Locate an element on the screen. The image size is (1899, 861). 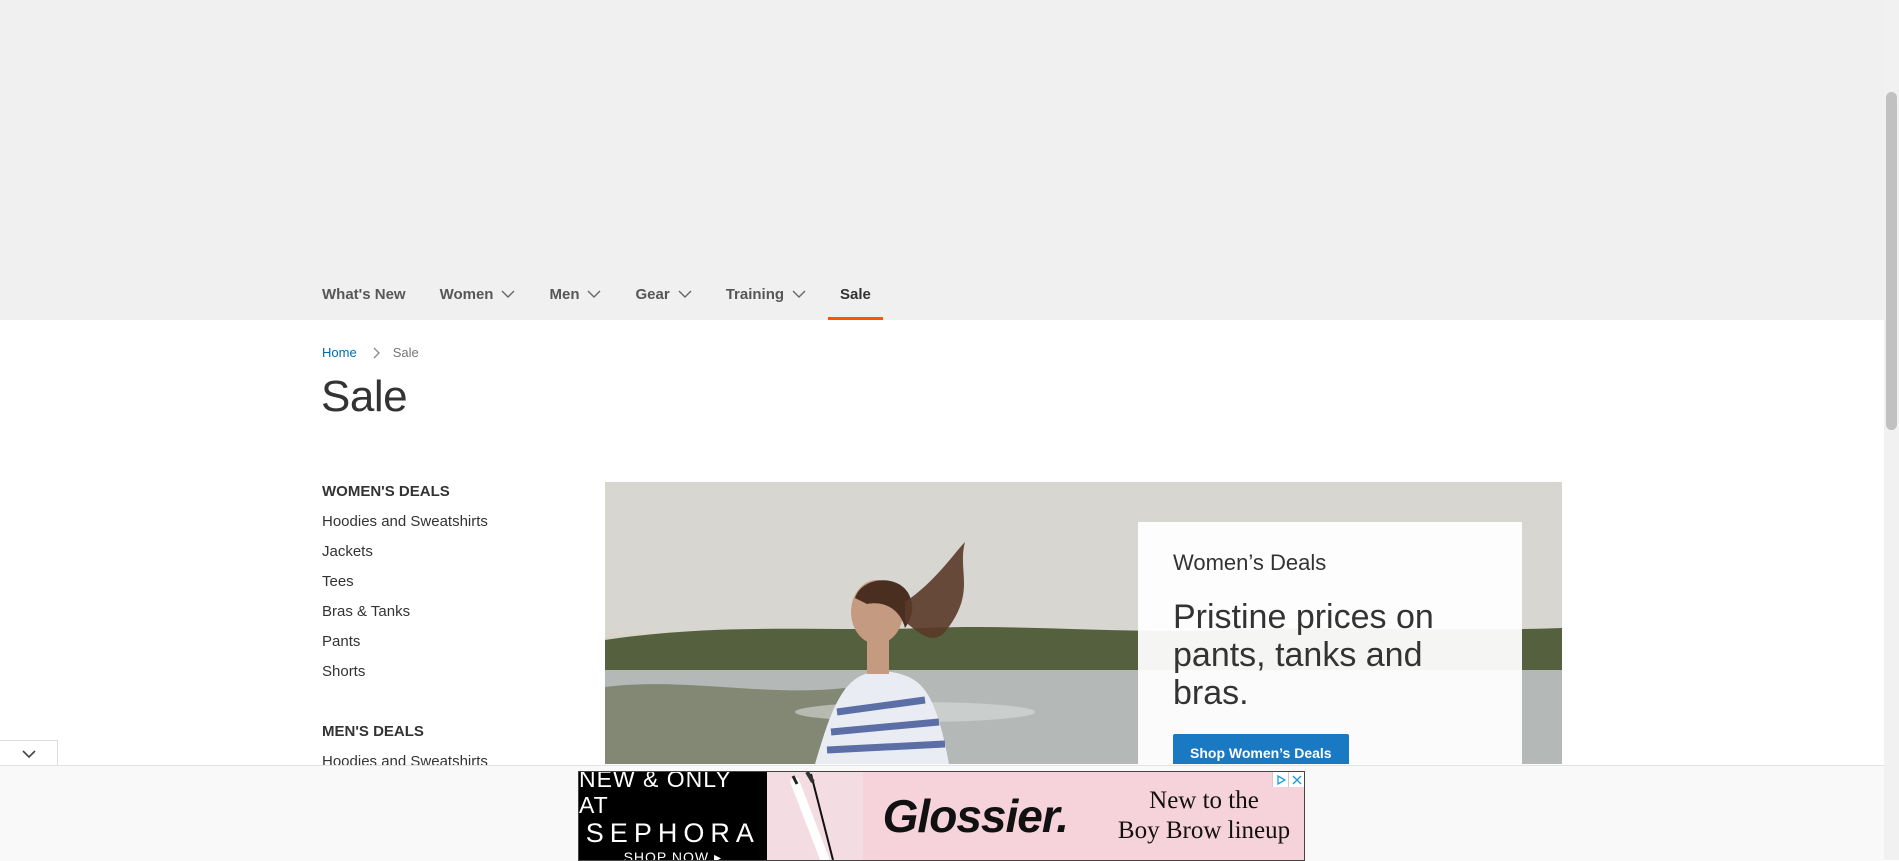
sidebar-link: Tees is located at coordinates (442, 587).